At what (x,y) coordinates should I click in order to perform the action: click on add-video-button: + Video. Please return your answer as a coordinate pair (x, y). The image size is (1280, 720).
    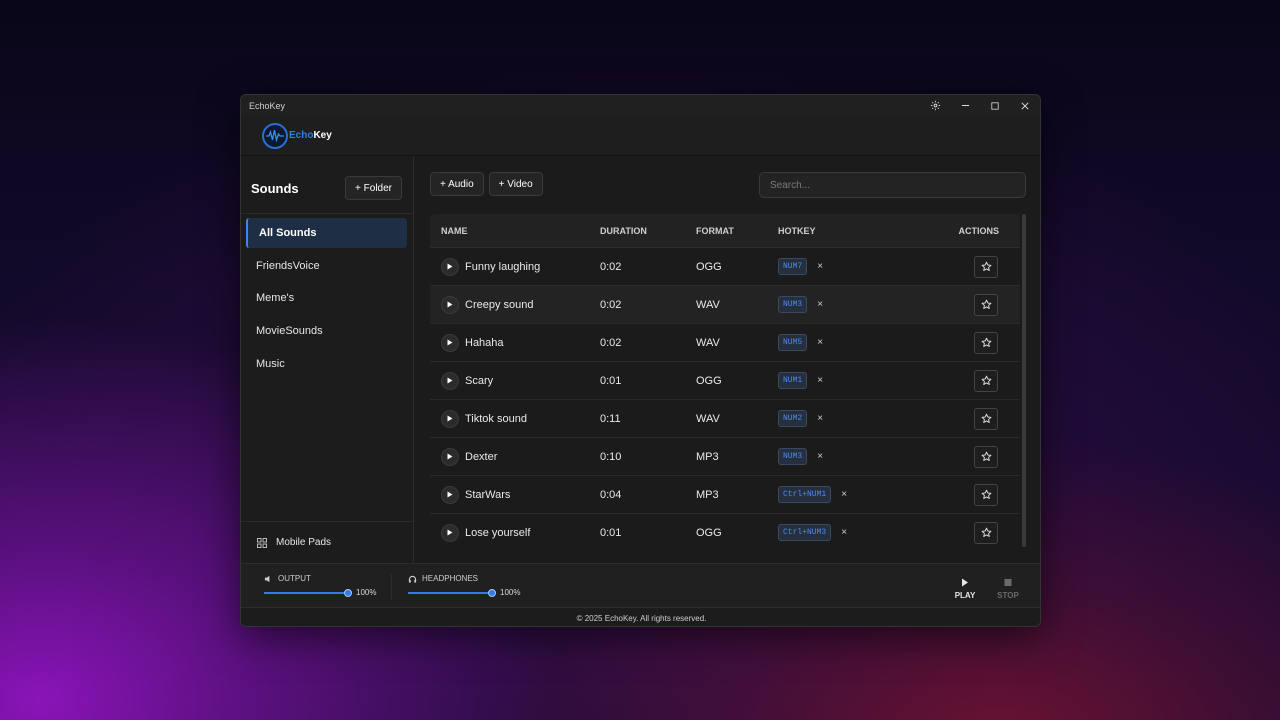
    Looking at the image, I should click on (515, 184).